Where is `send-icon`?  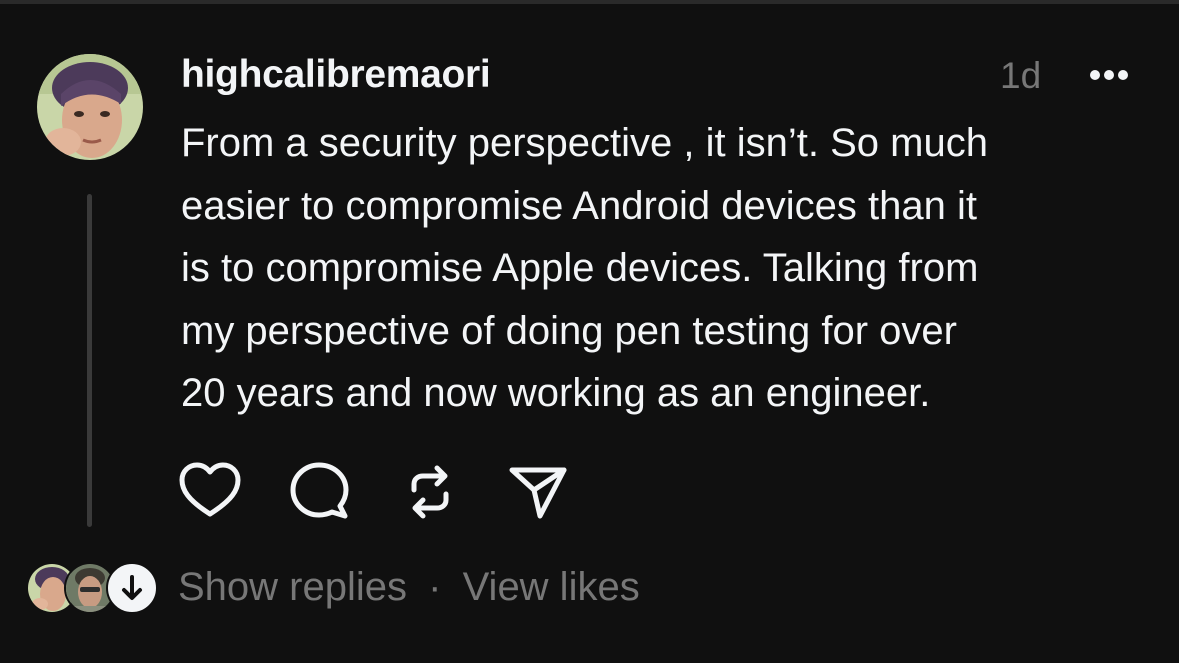
send-icon is located at coordinates (538, 493).